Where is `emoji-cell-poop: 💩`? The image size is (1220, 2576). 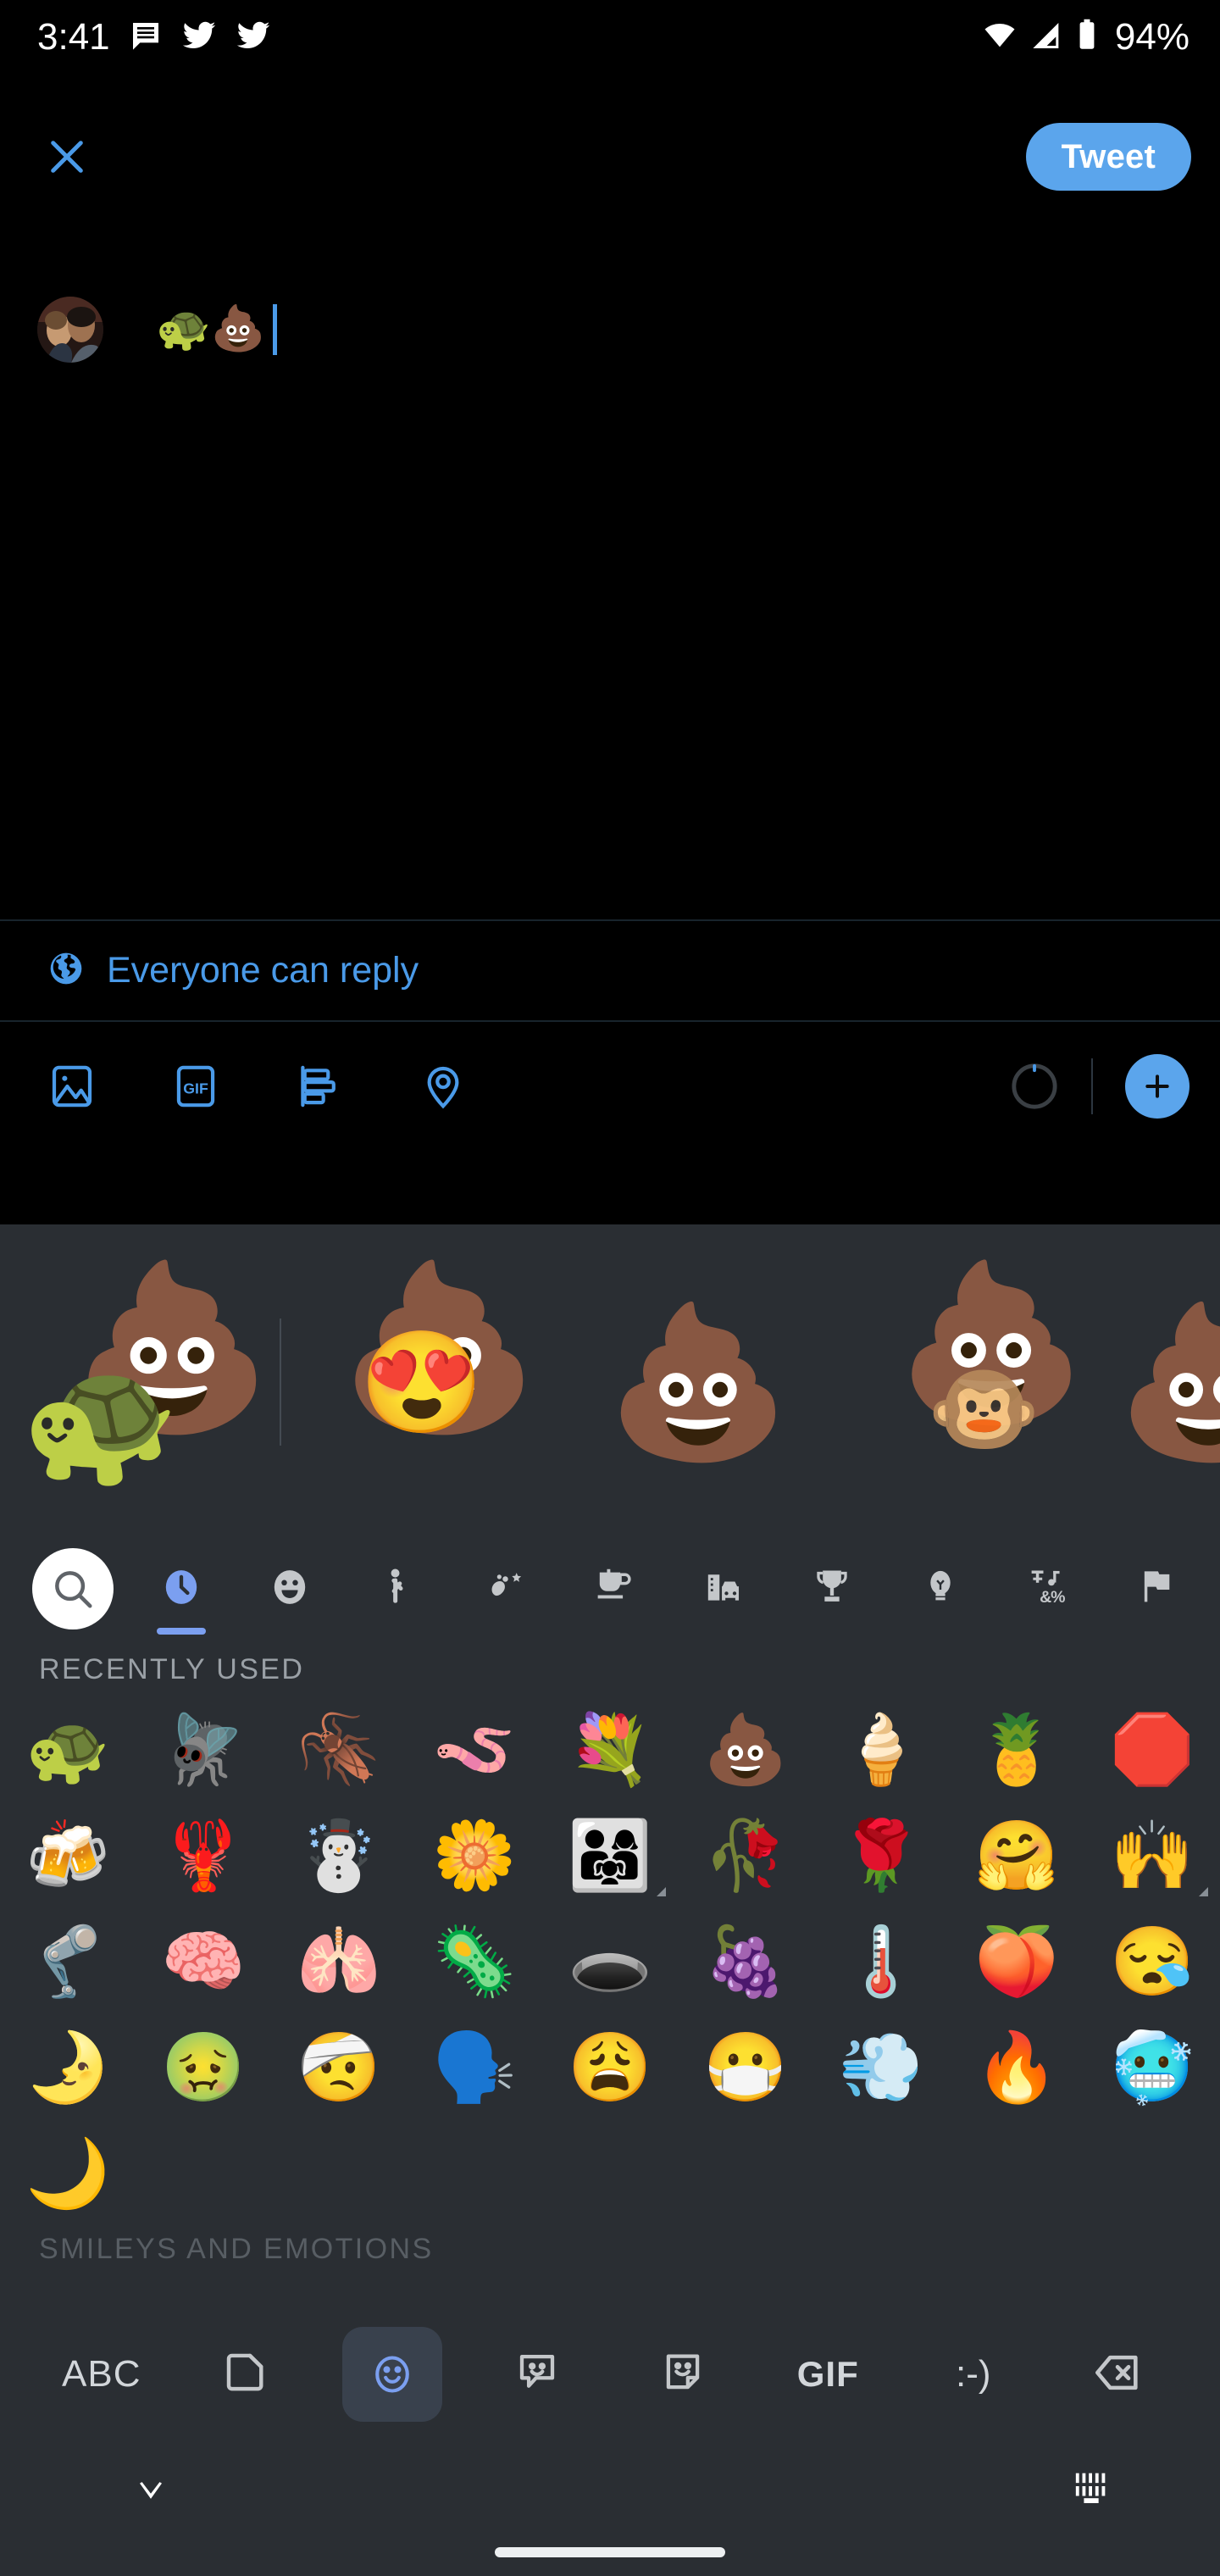 emoji-cell-poop: 💩 is located at coordinates (745, 1749).